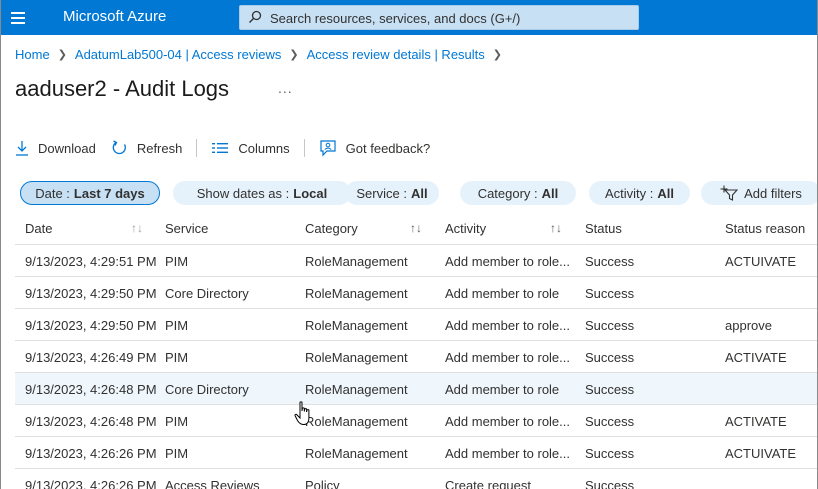 The height and width of the screenshot is (489, 818). Describe the element at coordinates (765, 228) in the screenshot. I see `column-header-status-reason: Status reason` at that location.